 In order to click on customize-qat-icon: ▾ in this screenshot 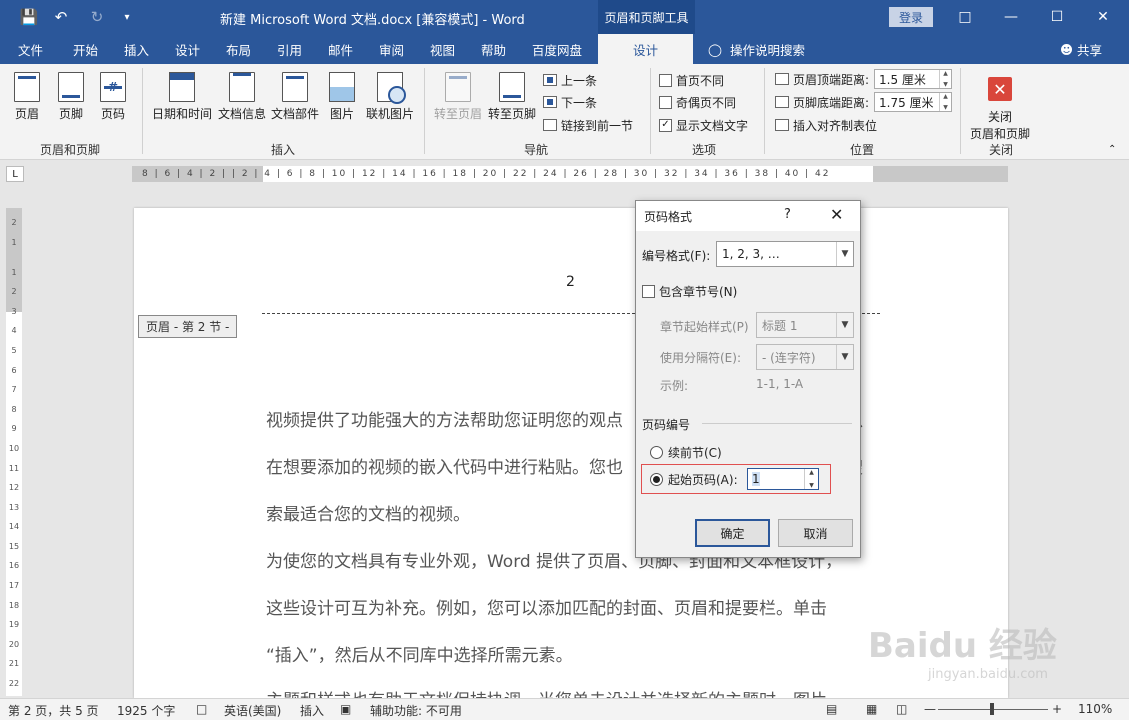, I will do `click(127, 17)`.